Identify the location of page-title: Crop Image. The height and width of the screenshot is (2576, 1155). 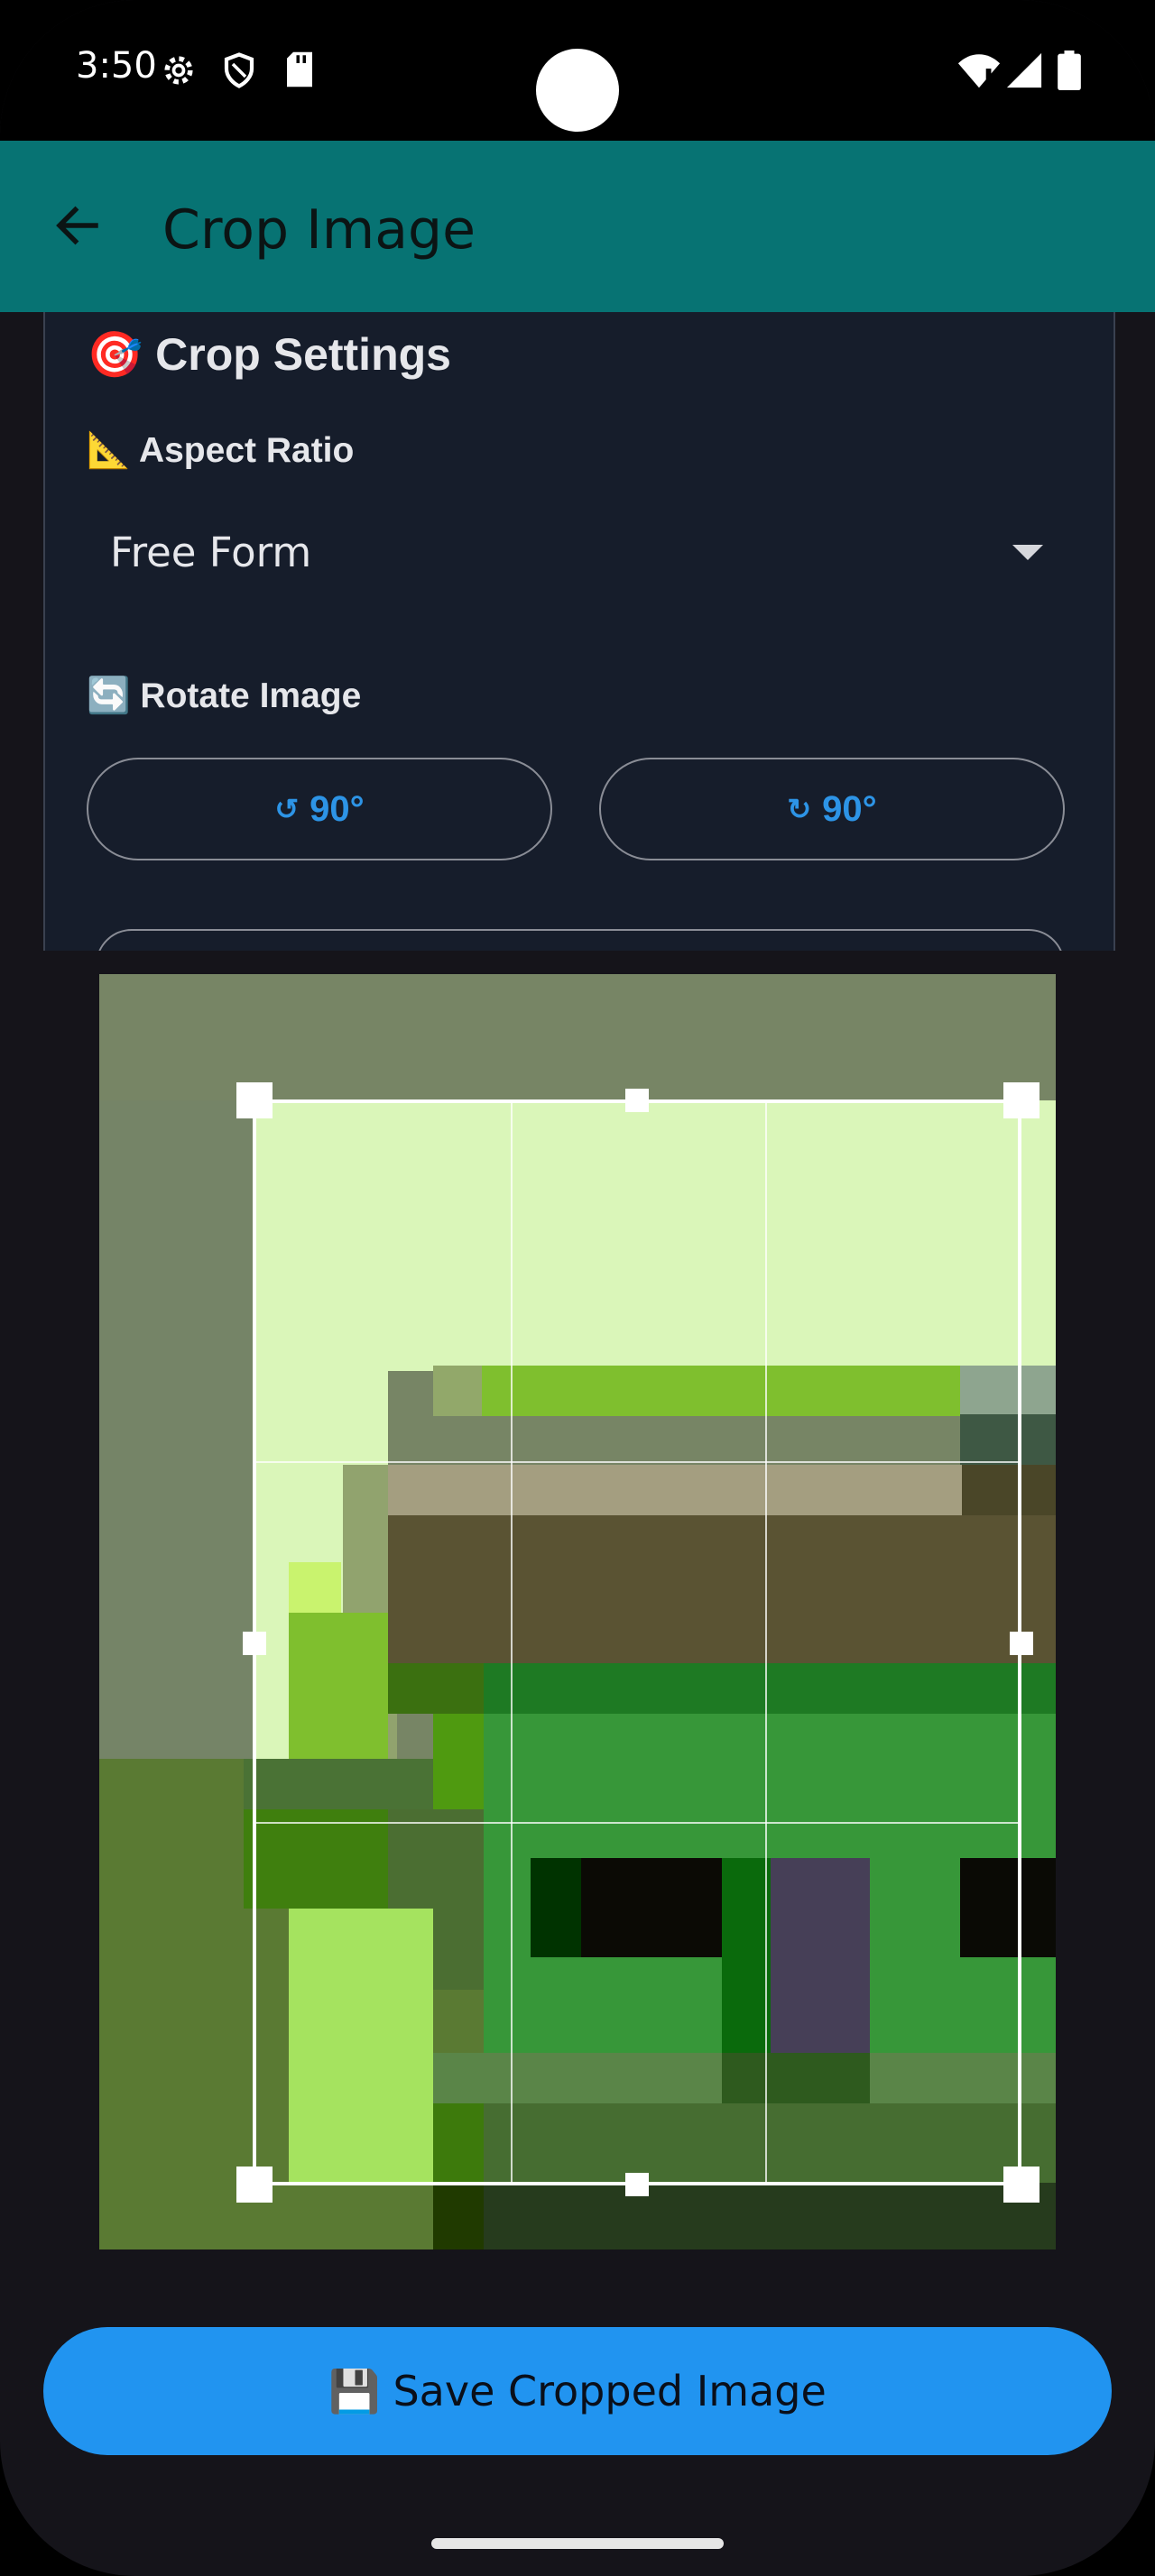
(319, 230).